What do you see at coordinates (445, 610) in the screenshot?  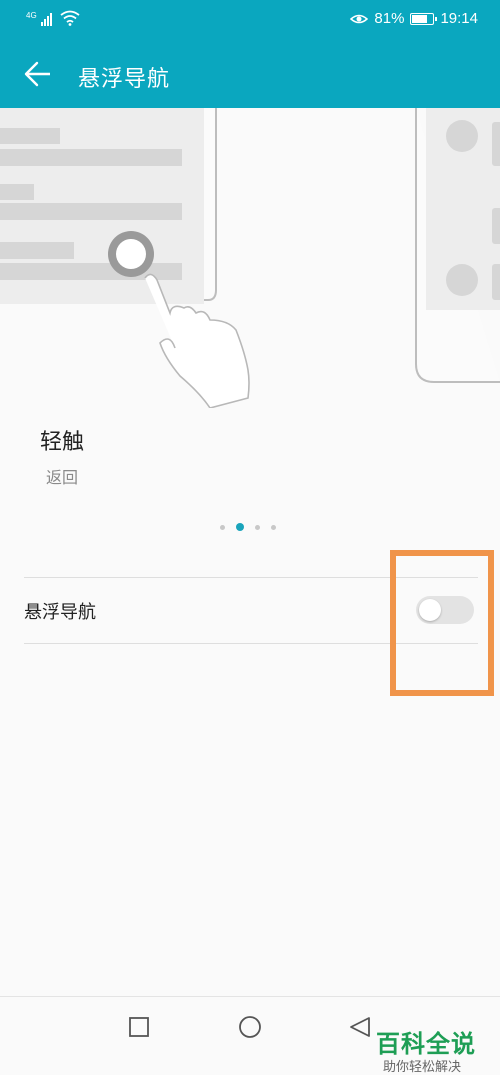 I see `floating-nav-toggle` at bounding box center [445, 610].